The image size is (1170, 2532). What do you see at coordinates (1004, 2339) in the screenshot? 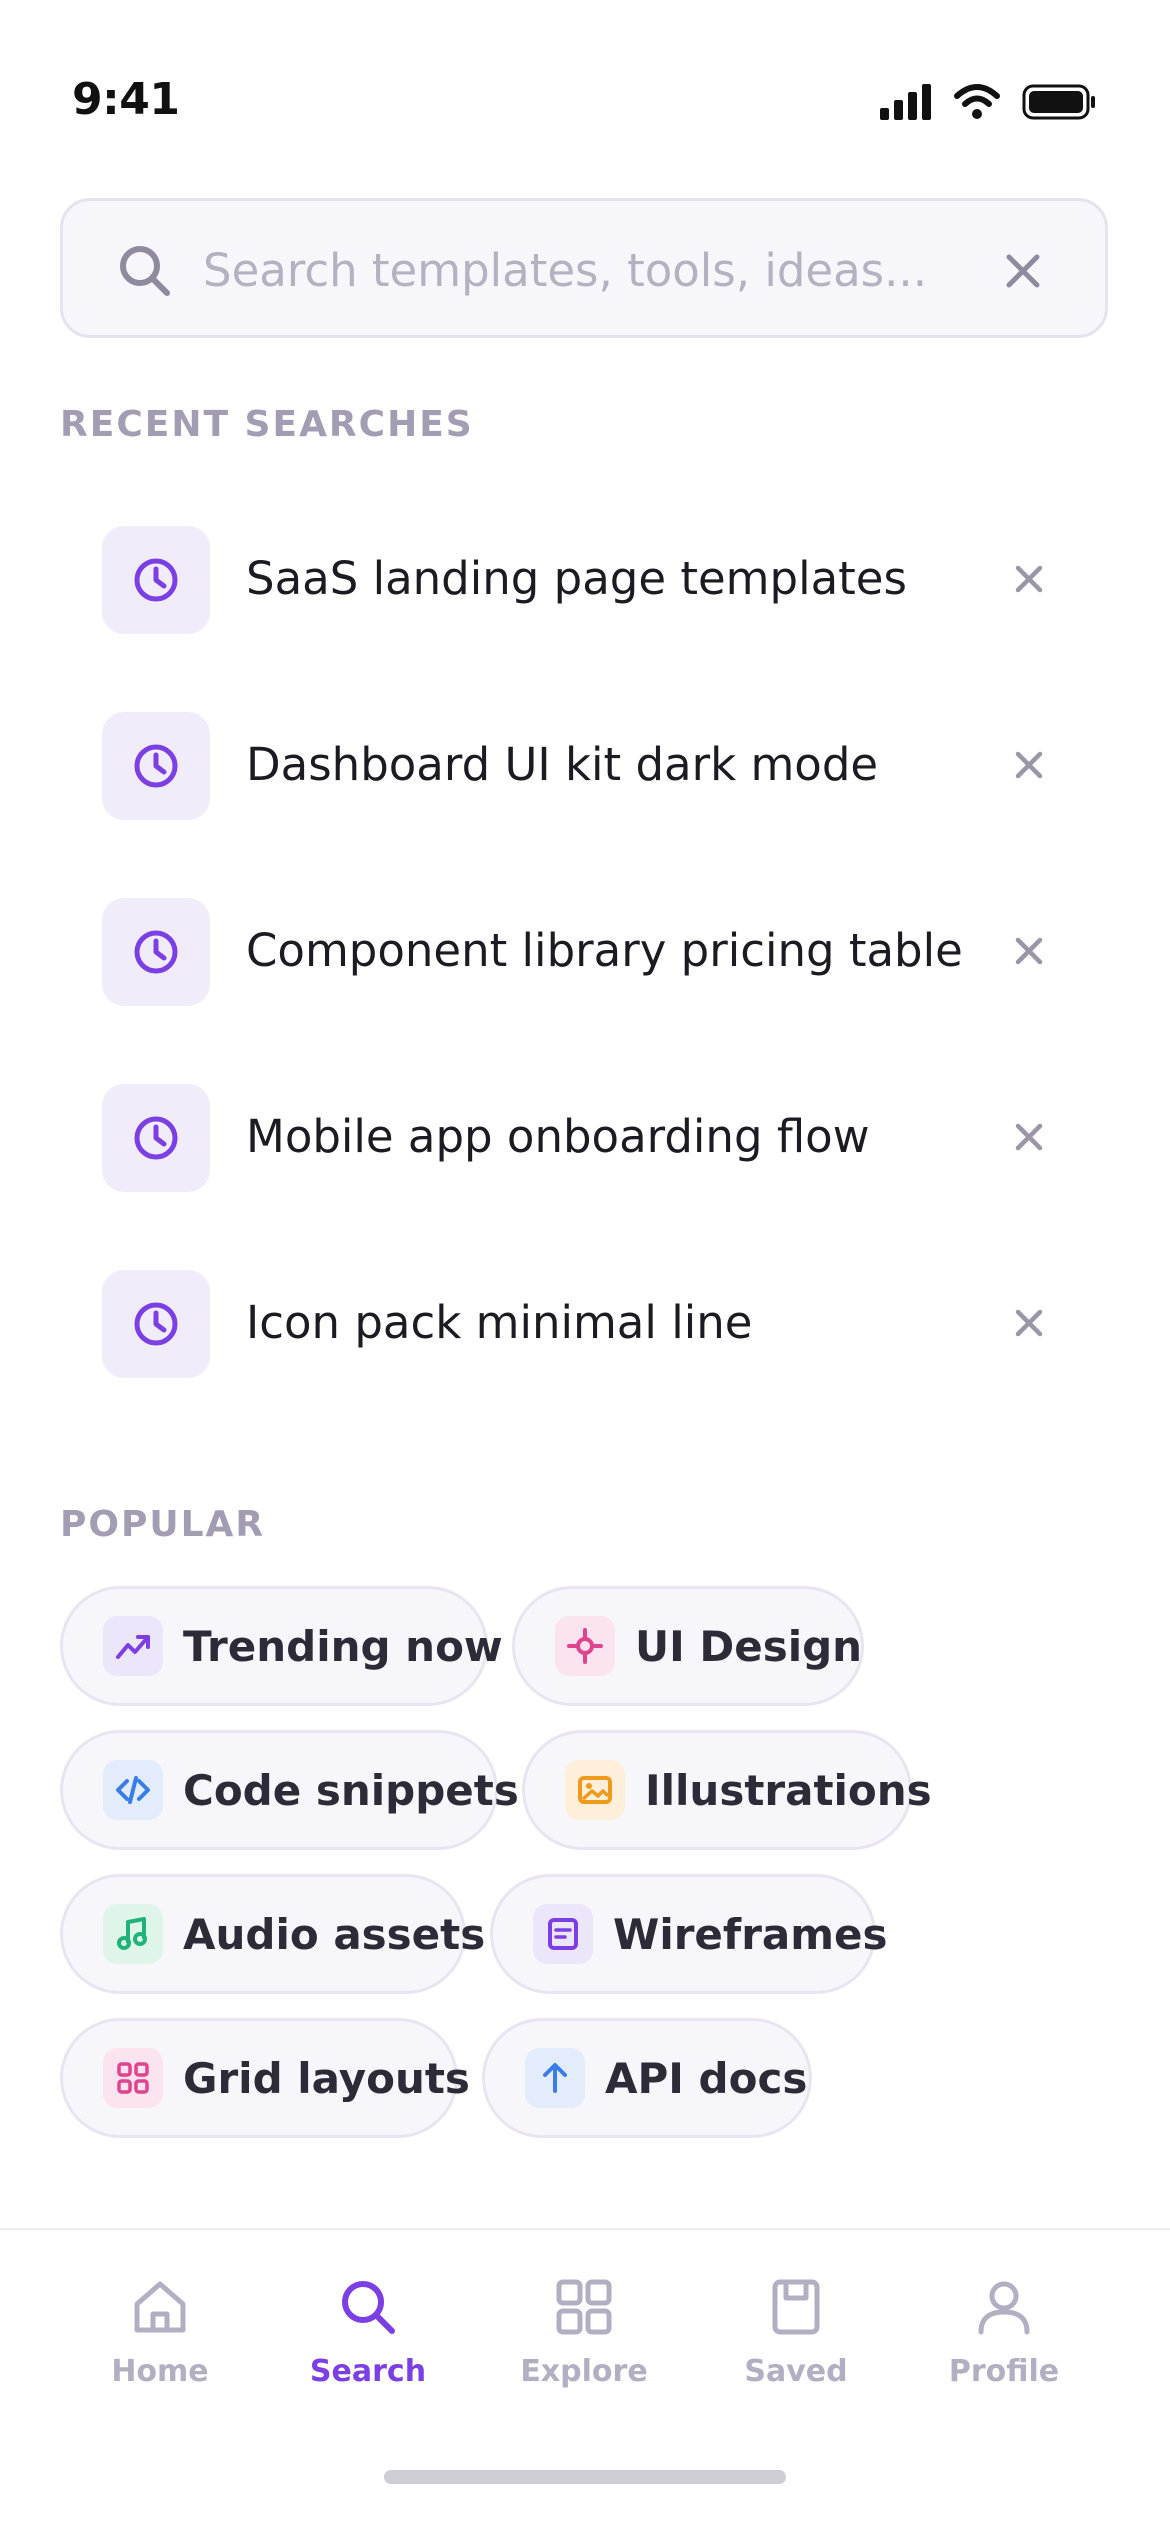
I see `nav-profile: Profile` at bounding box center [1004, 2339].